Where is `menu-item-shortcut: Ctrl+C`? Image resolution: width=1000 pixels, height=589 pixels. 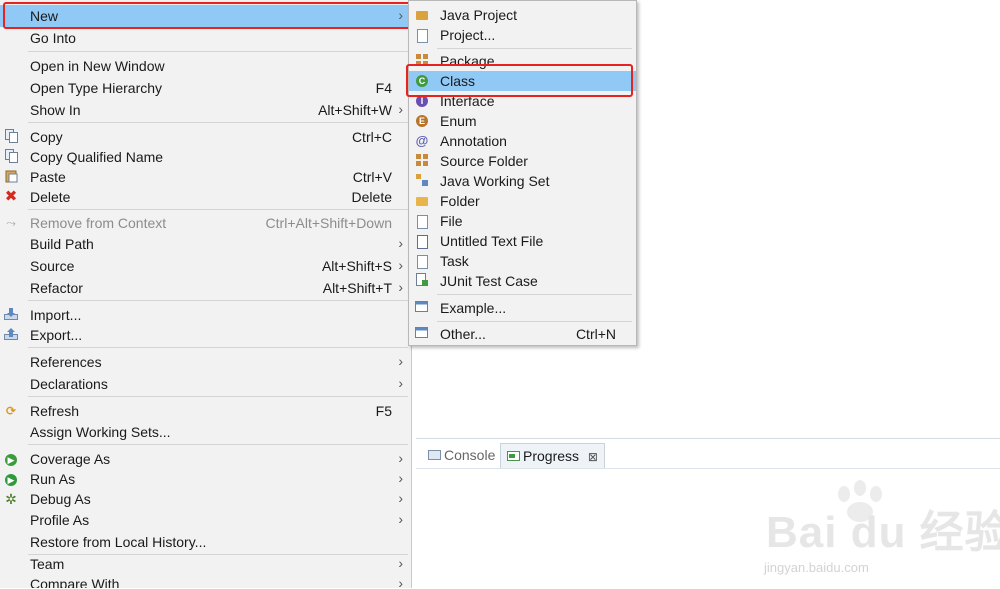 menu-item-shortcut: Ctrl+C is located at coordinates (371, 137).